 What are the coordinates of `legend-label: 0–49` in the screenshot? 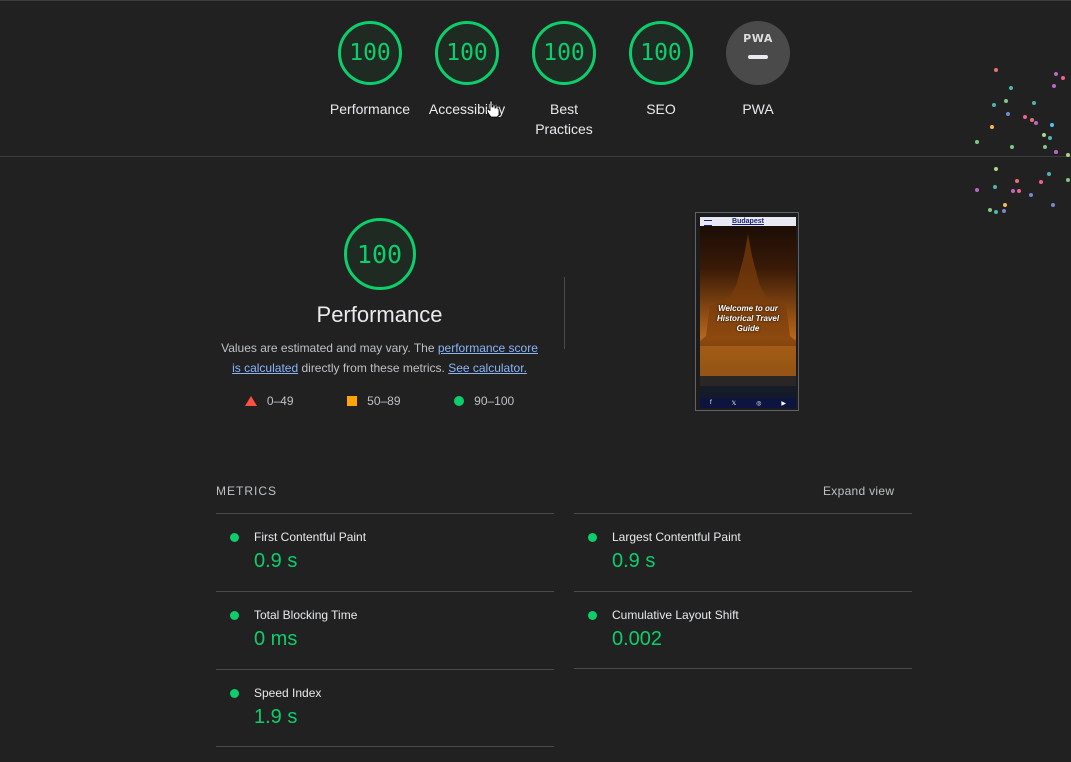 It's located at (280, 401).